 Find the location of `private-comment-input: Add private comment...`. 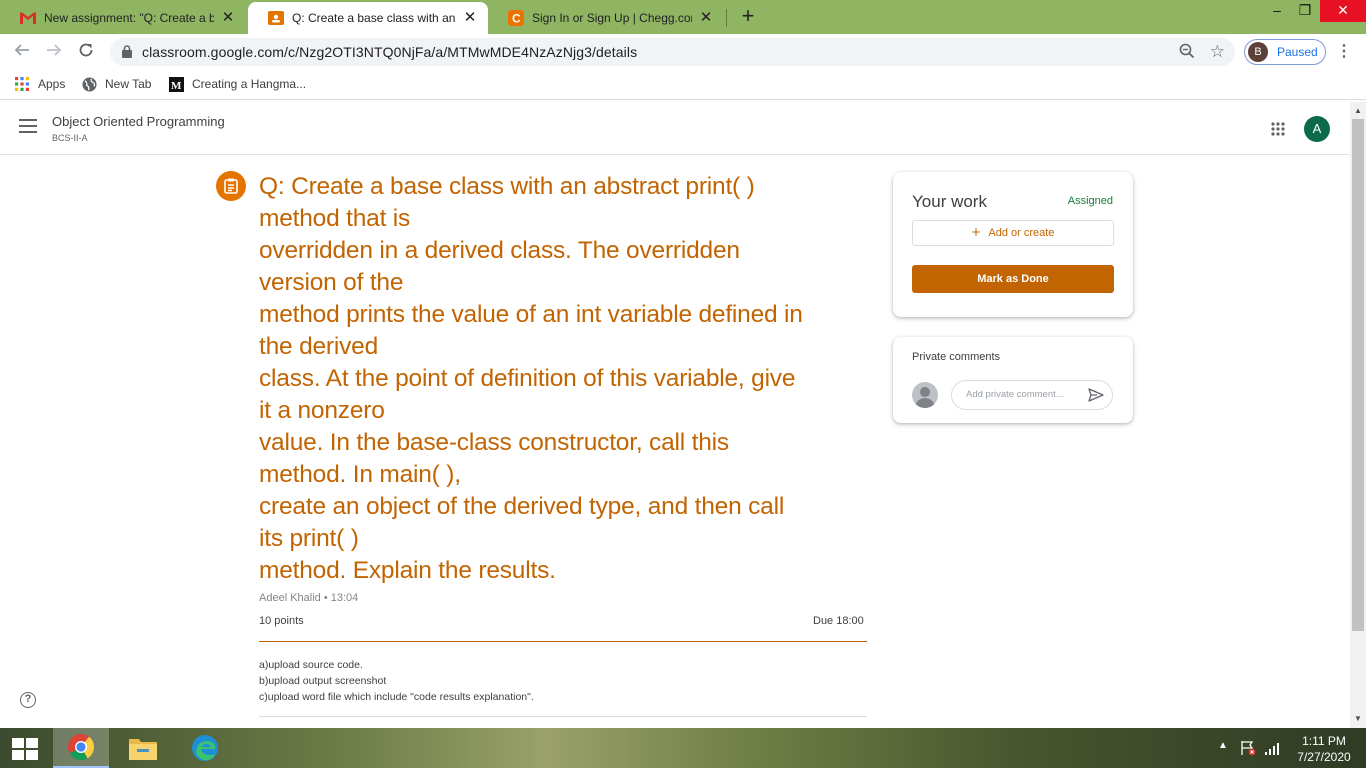

private-comment-input: Add private comment... is located at coordinates (1032, 395).